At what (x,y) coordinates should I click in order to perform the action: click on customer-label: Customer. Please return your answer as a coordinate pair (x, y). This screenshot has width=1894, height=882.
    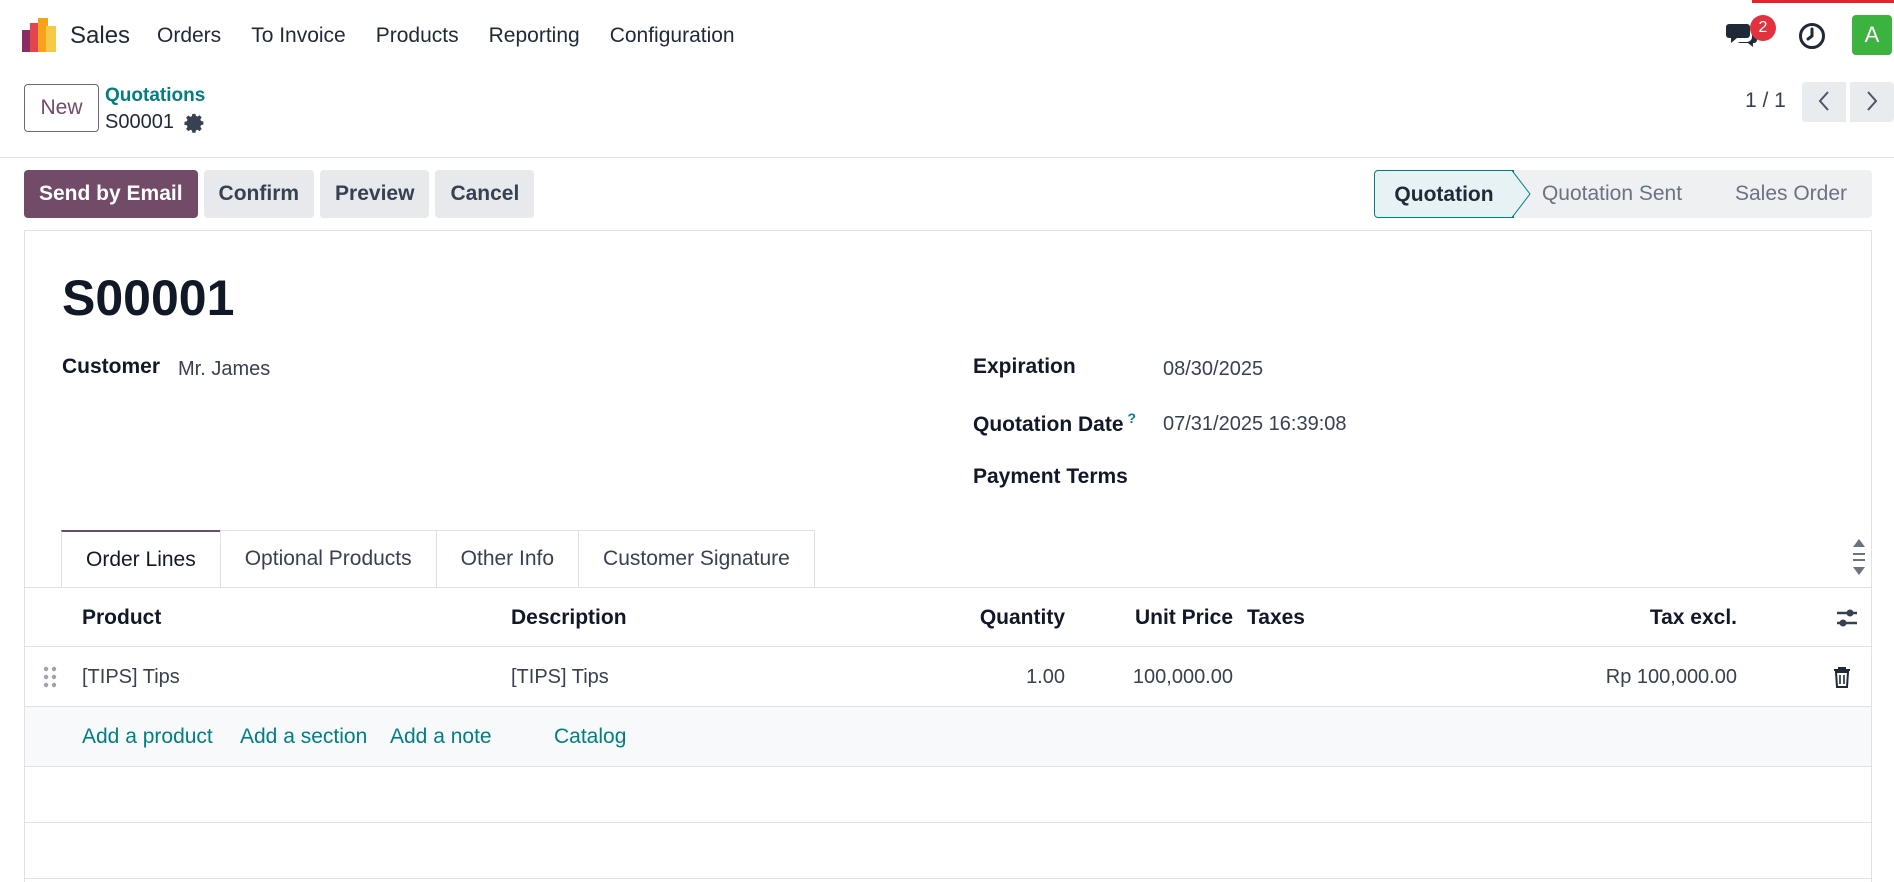
    Looking at the image, I should click on (111, 366).